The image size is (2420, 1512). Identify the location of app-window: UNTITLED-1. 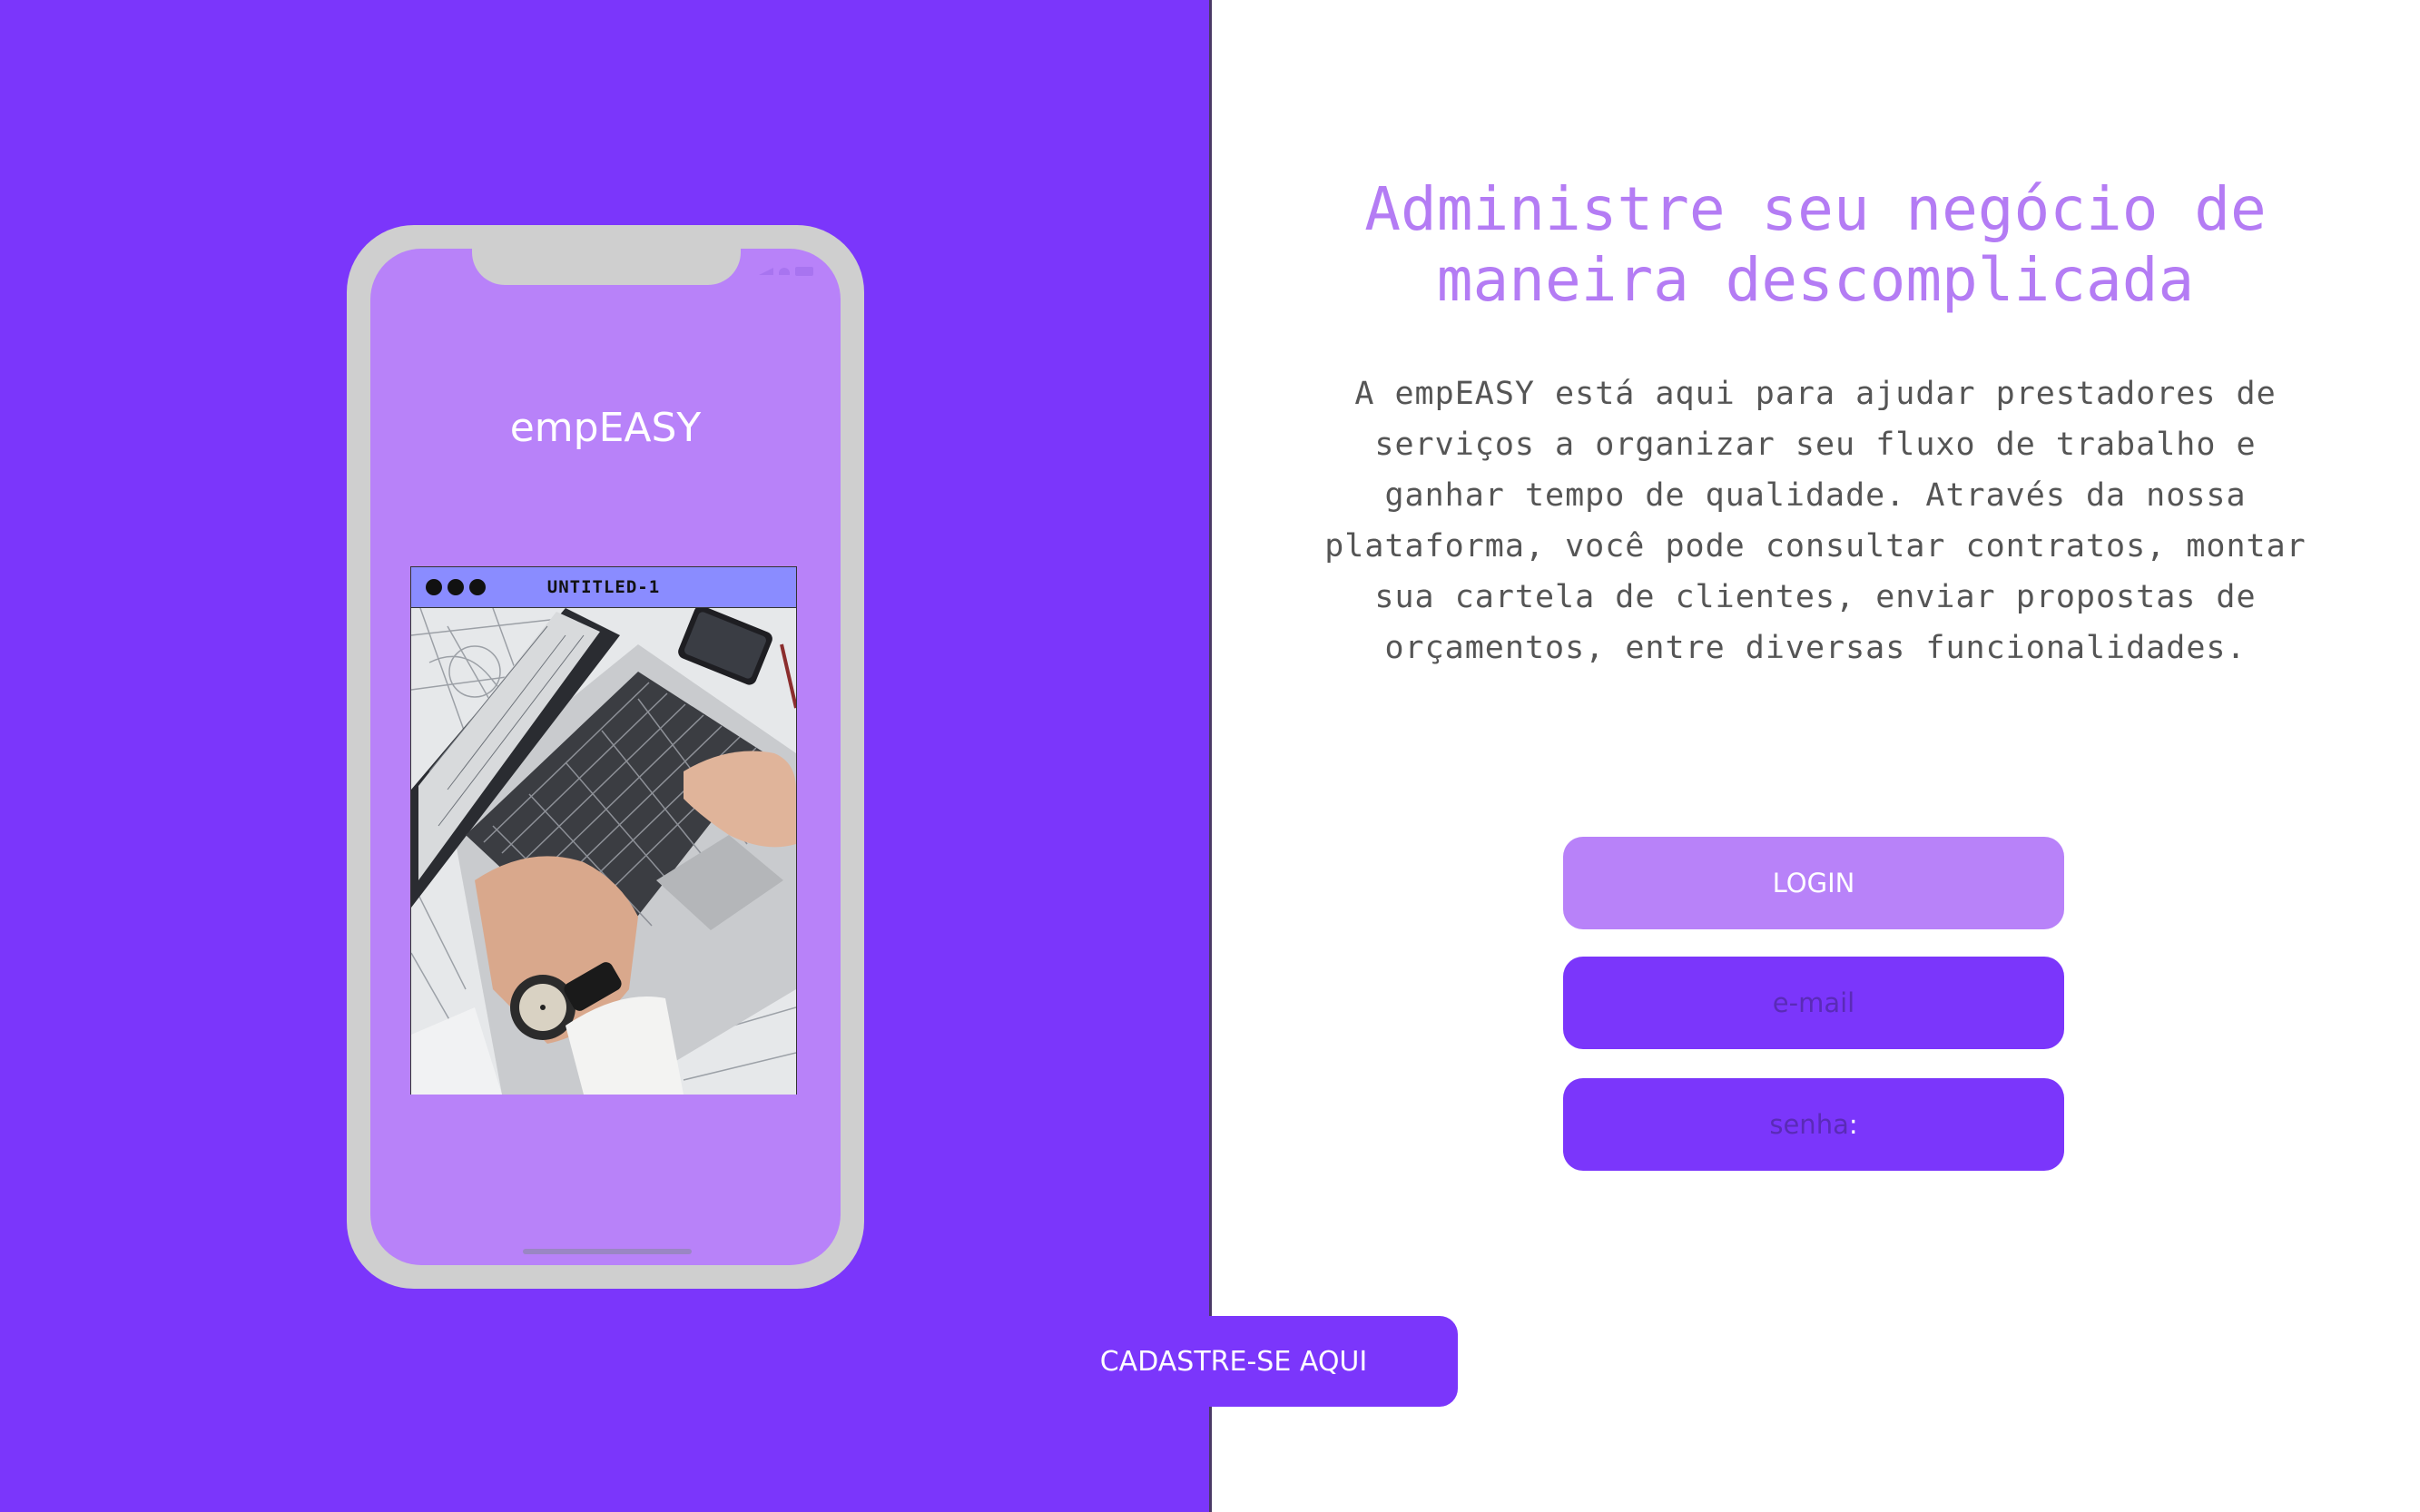
(604, 830).